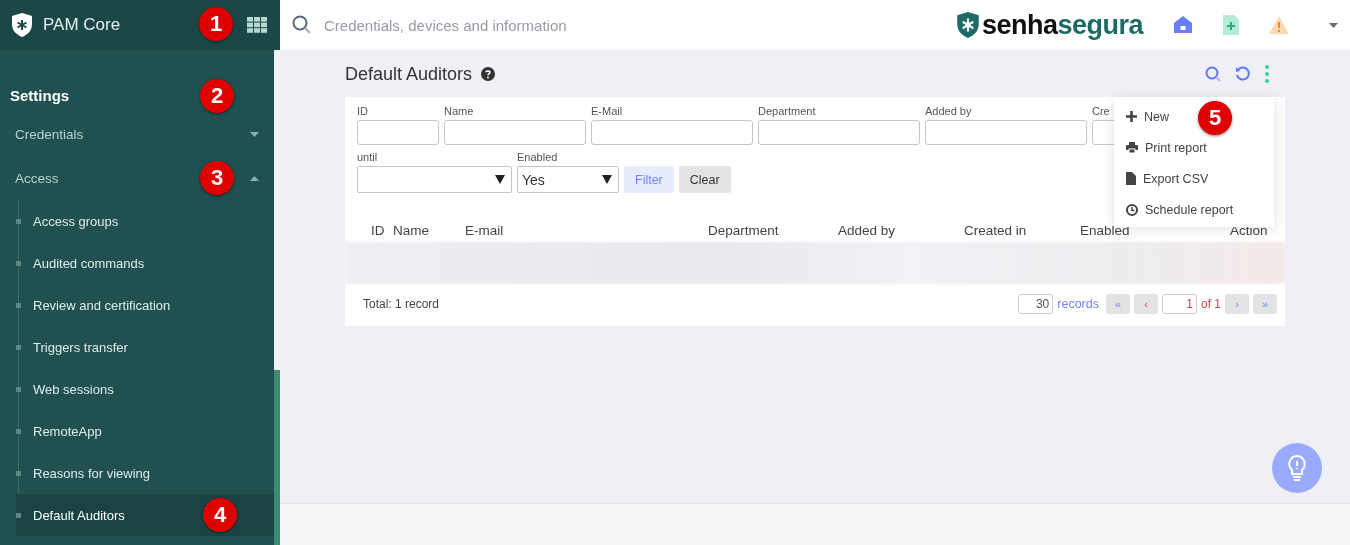  What do you see at coordinates (145, 473) in the screenshot?
I see `sidebar-item: Reasons for viewing` at bounding box center [145, 473].